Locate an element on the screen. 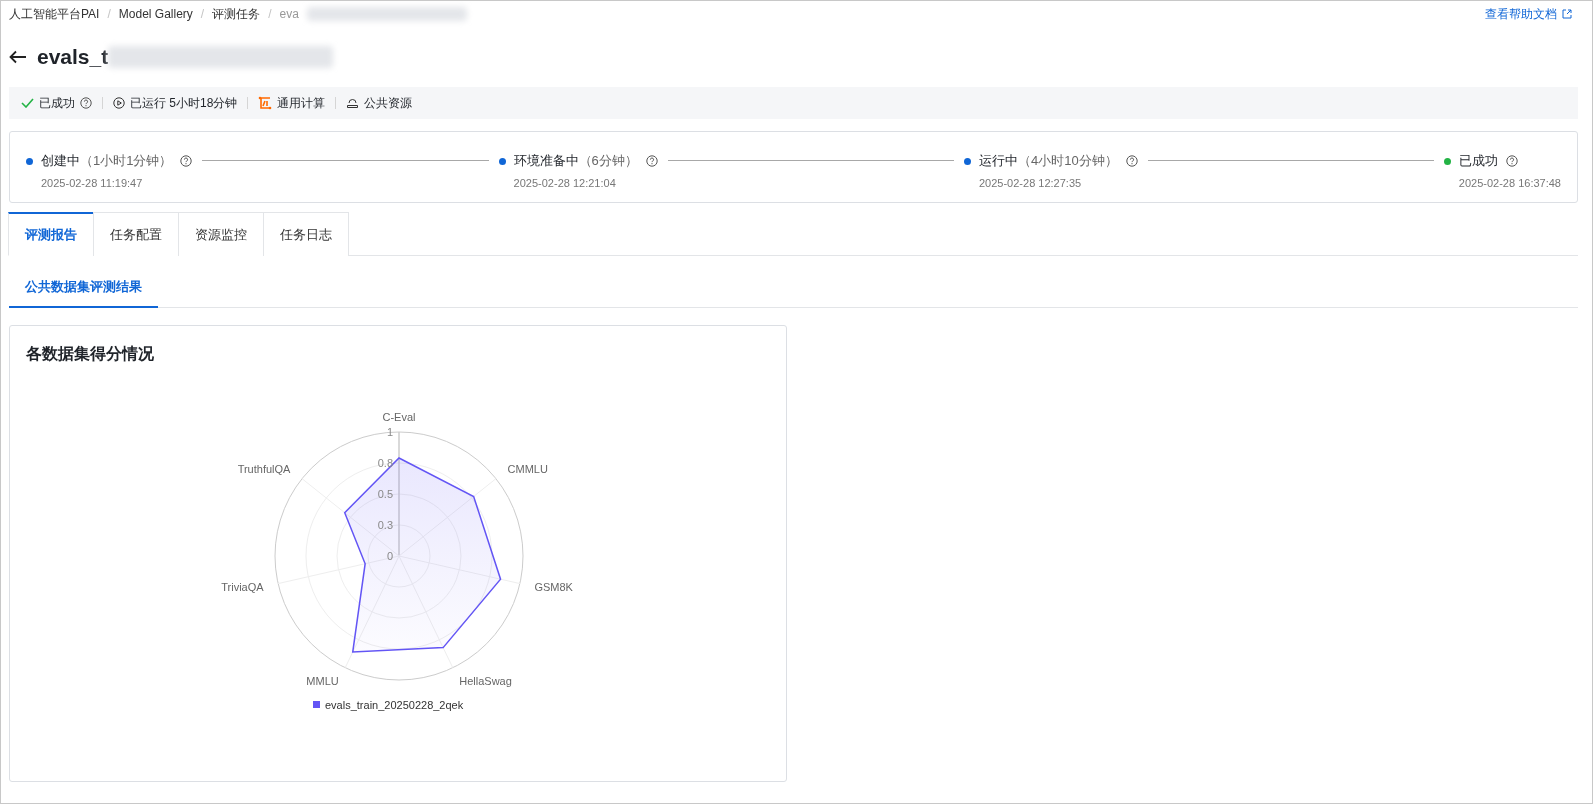 The image size is (1593, 804). play-circle-icon is located at coordinates (119, 103).